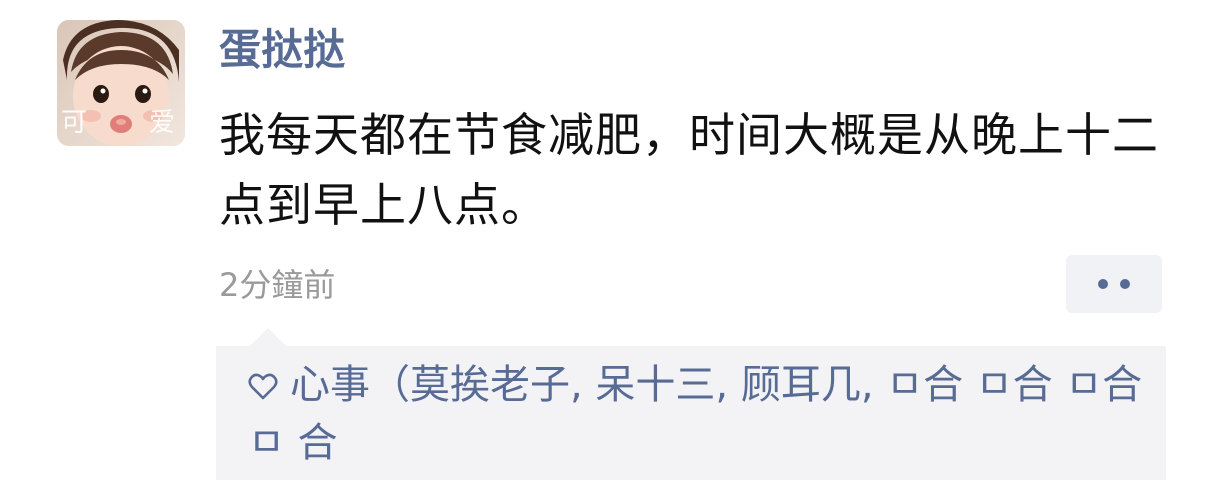  What do you see at coordinates (282, 50) in the screenshot?
I see `post-author-name: 蛋挞挞` at bounding box center [282, 50].